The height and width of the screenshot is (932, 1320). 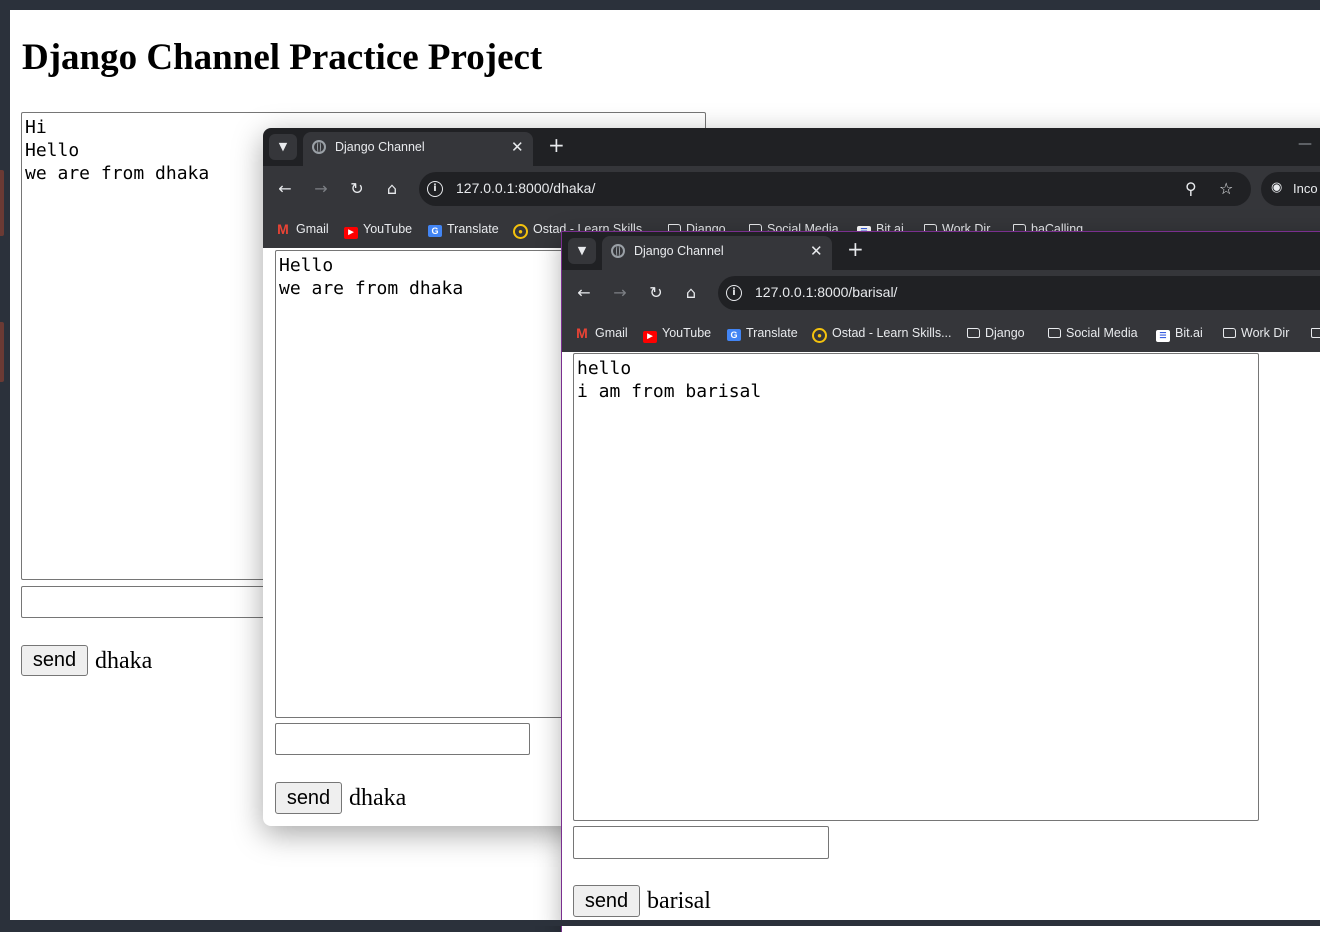 What do you see at coordinates (1019, 293) in the screenshot?
I see `address-bar: i 127.0.0.1:8000/barisal/` at bounding box center [1019, 293].